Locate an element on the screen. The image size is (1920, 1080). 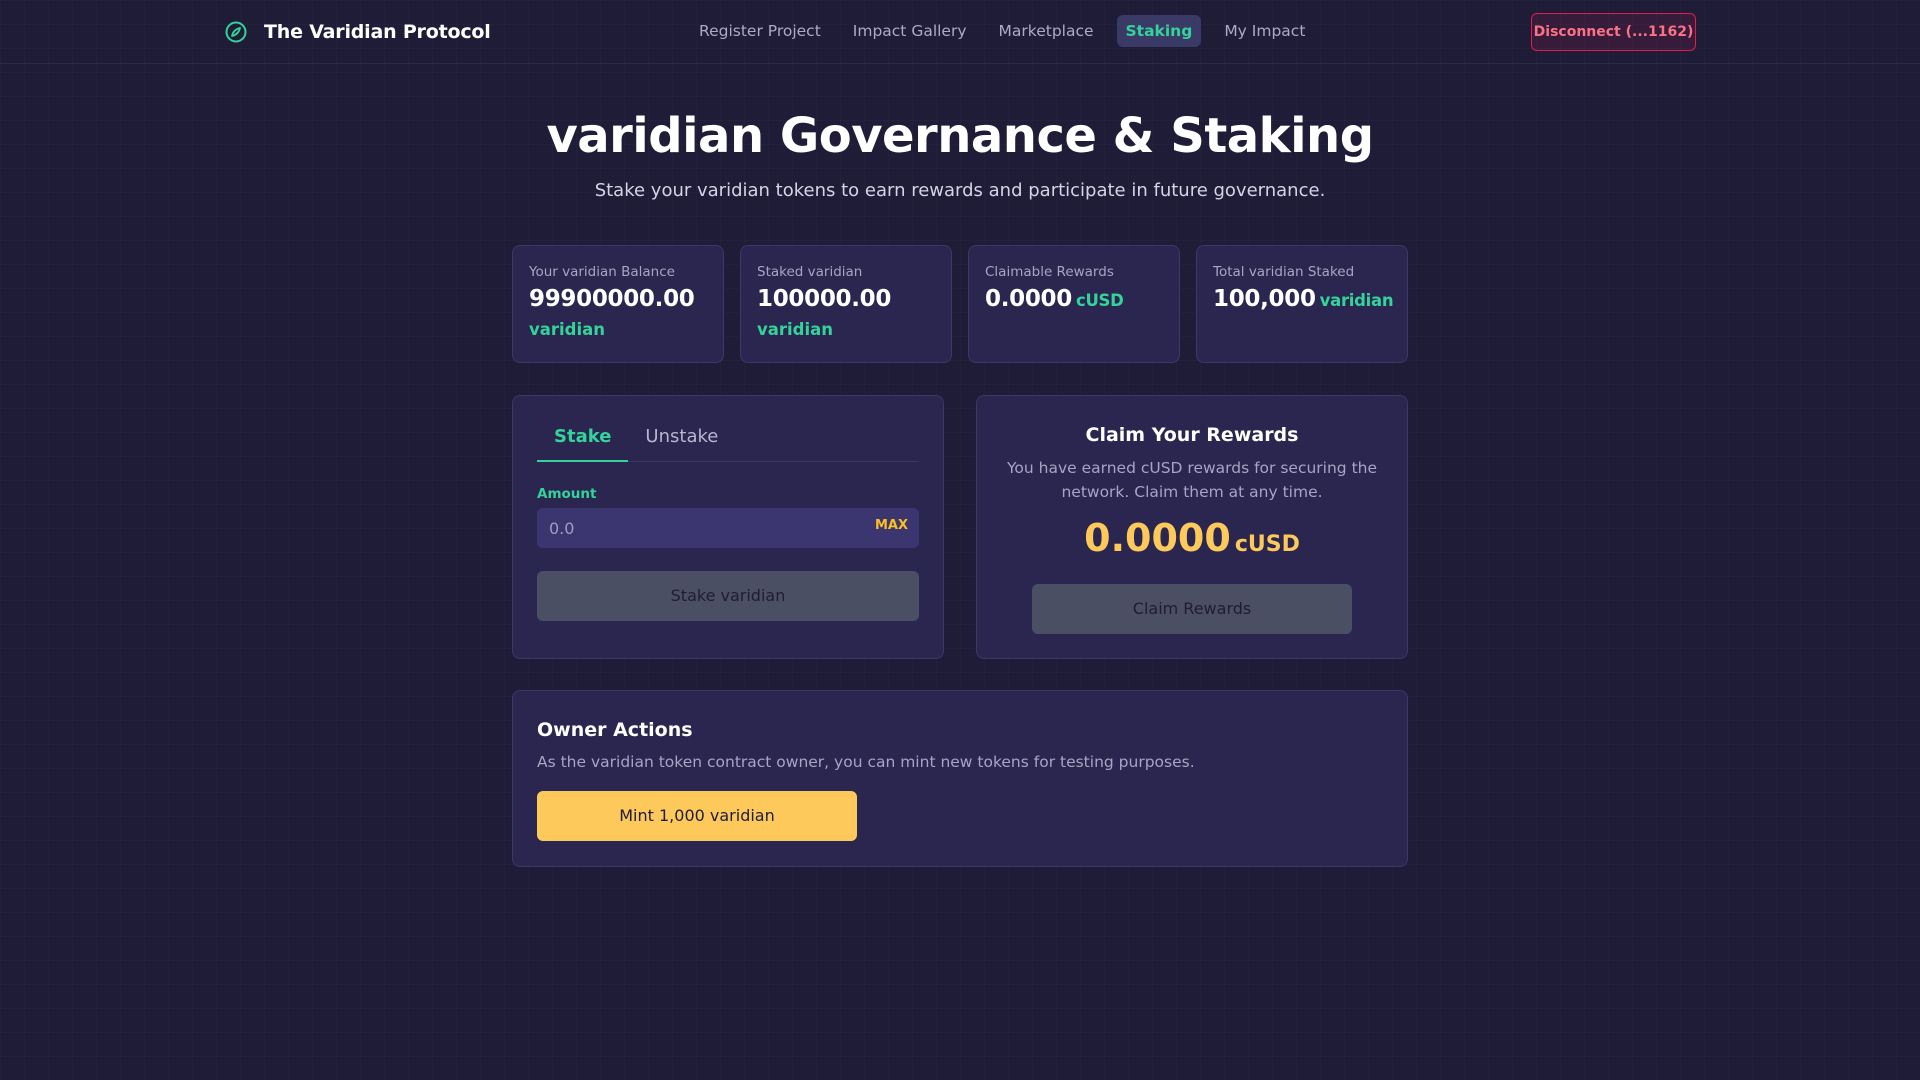
stat-value: 0.0000 is located at coordinates (1028, 299).